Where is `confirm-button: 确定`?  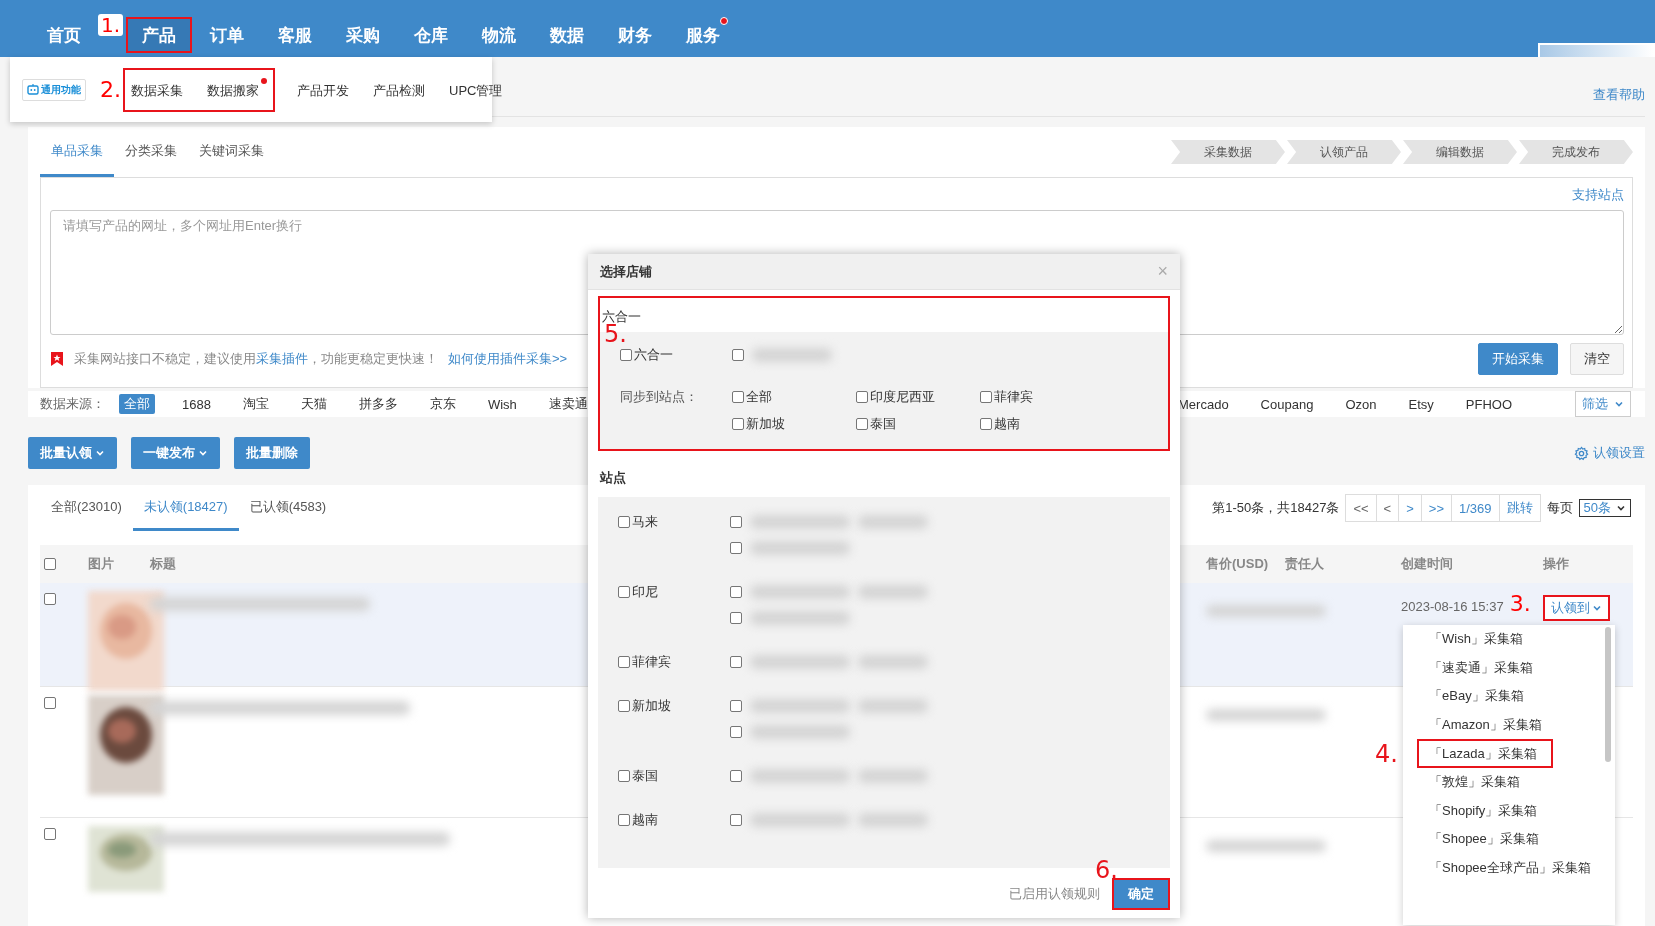
confirm-button: 确定 is located at coordinates (1141, 894).